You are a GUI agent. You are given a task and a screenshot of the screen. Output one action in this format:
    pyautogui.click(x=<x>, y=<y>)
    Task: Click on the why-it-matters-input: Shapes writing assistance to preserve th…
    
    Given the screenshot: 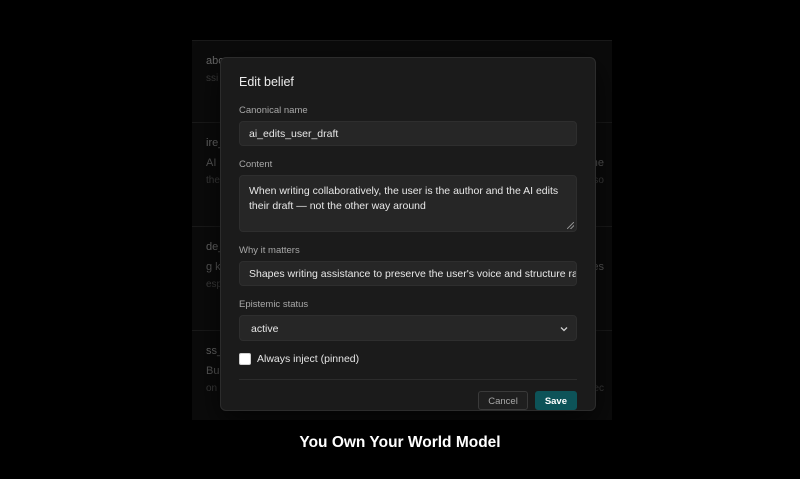 What is the action you would take?
    pyautogui.click(x=408, y=273)
    